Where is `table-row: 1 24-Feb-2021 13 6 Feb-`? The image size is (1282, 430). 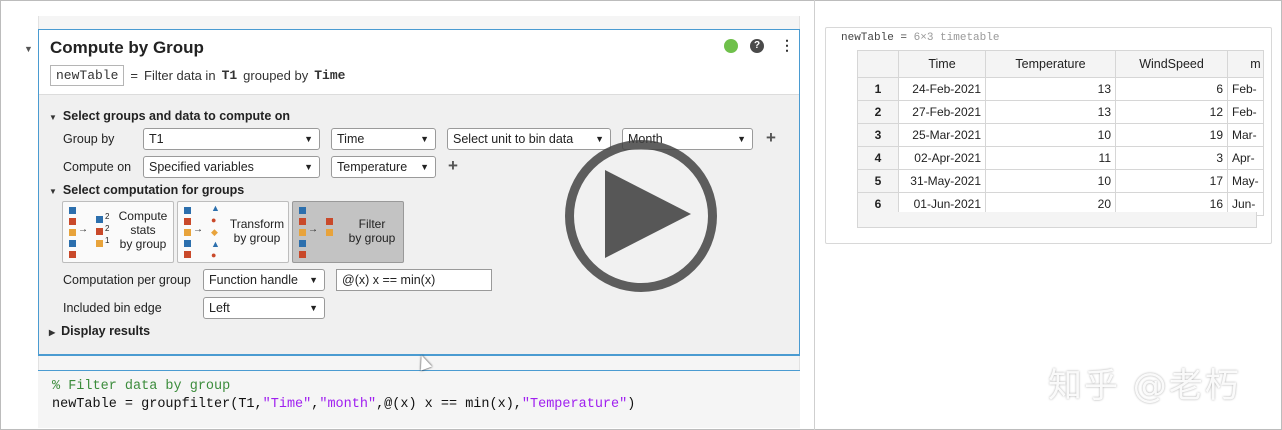 table-row: 1 24-Feb-2021 13 6 Feb- is located at coordinates (1060, 89).